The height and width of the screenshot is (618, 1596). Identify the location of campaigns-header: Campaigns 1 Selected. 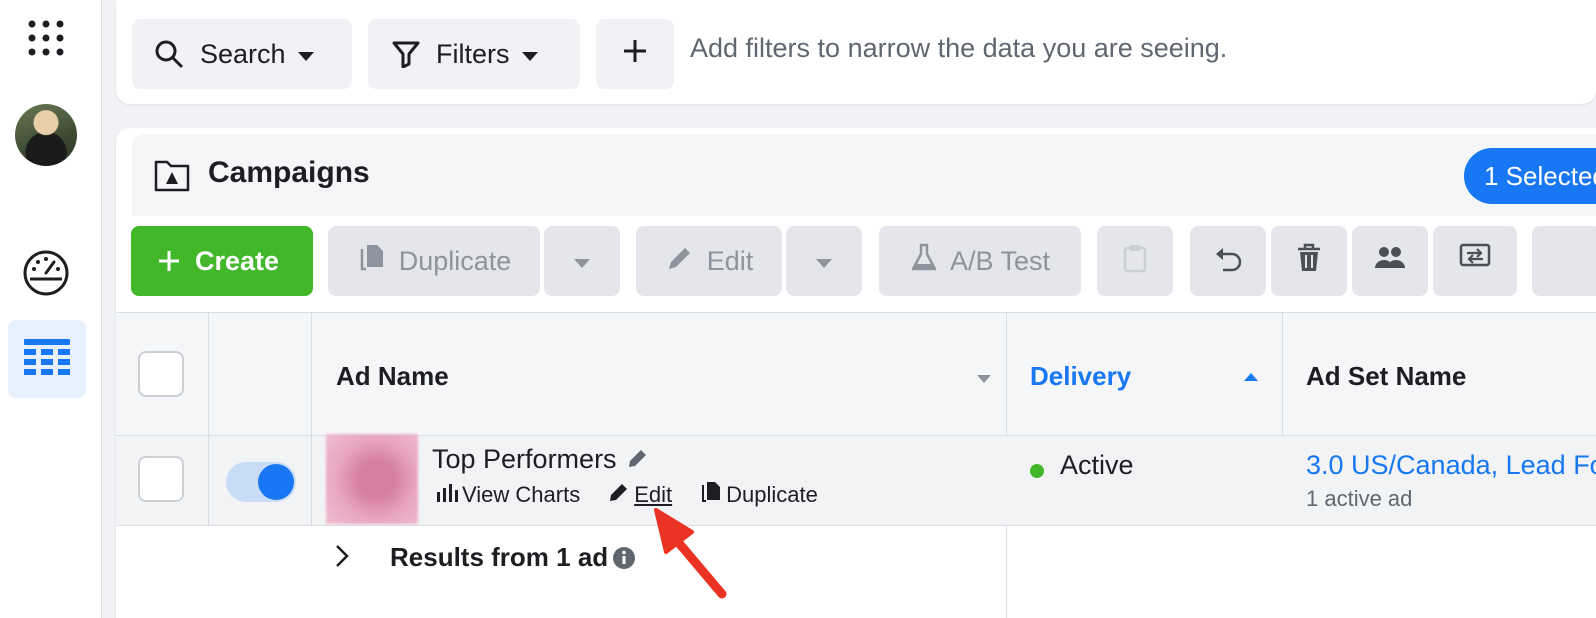
(864, 175).